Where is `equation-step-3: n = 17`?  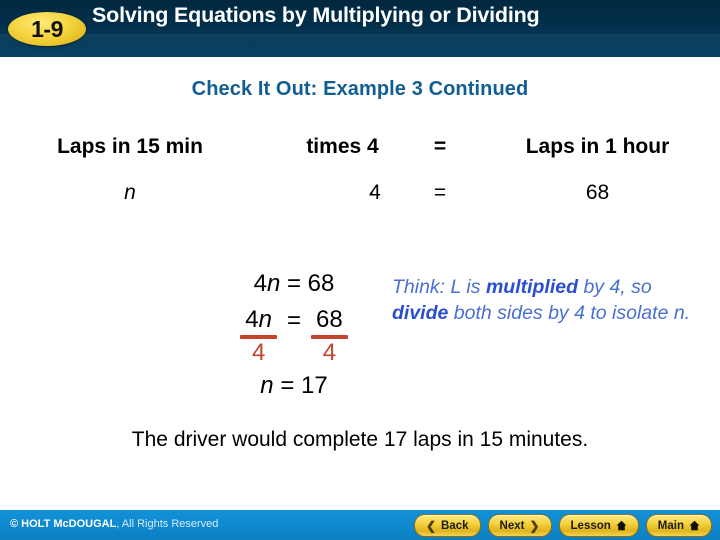 equation-step-3: n = 17 is located at coordinates (294, 386).